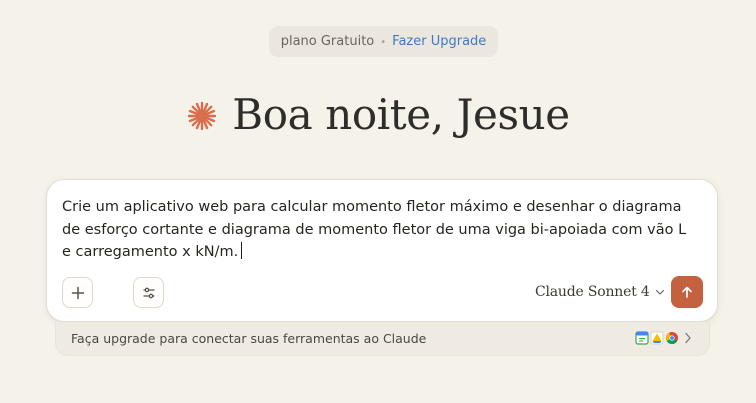 Image resolution: width=756 pixels, height=403 pixels. I want to click on greeting-title: Boa noite, Jesue, so click(401, 114).